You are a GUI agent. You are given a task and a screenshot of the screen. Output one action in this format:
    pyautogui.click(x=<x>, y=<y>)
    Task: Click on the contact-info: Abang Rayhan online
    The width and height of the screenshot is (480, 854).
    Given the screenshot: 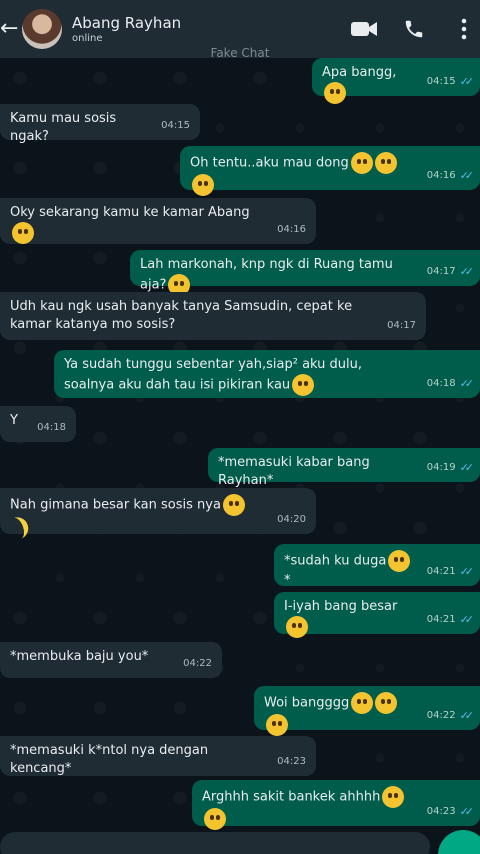 What is the action you would take?
    pyautogui.click(x=126, y=29)
    